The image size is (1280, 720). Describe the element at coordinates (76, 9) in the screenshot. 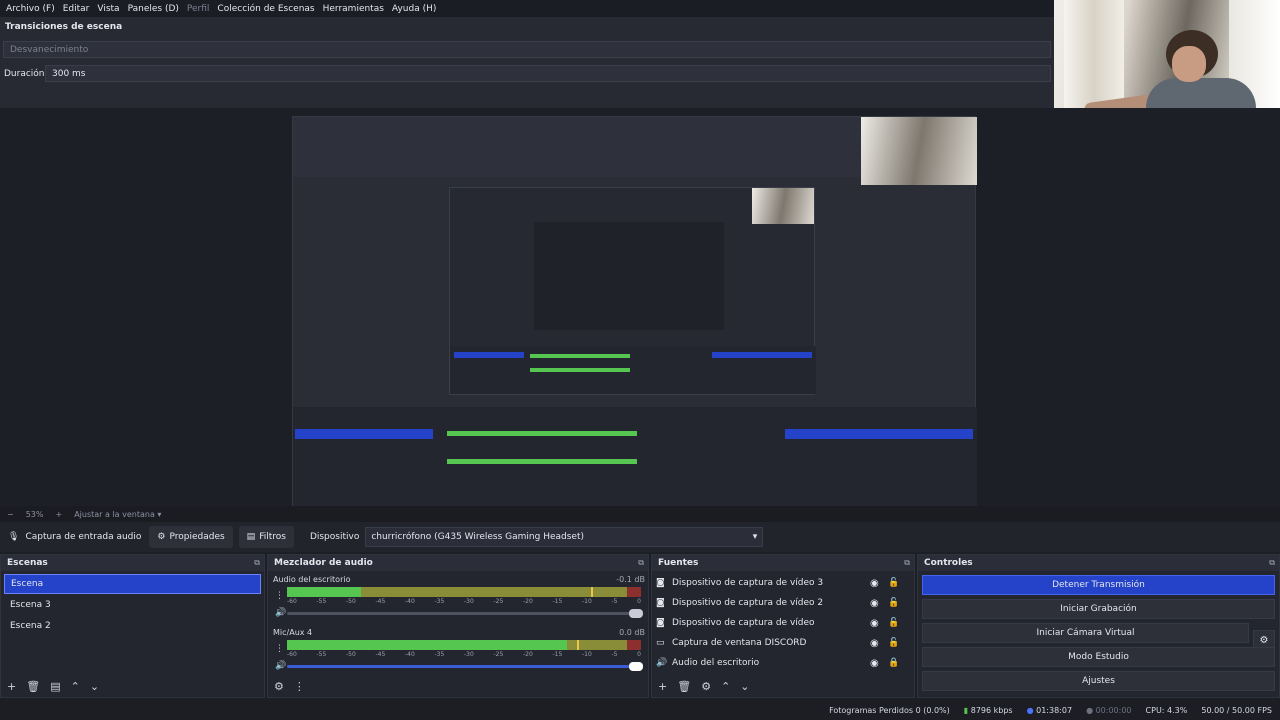

I see `menu-edit: Editar` at that location.